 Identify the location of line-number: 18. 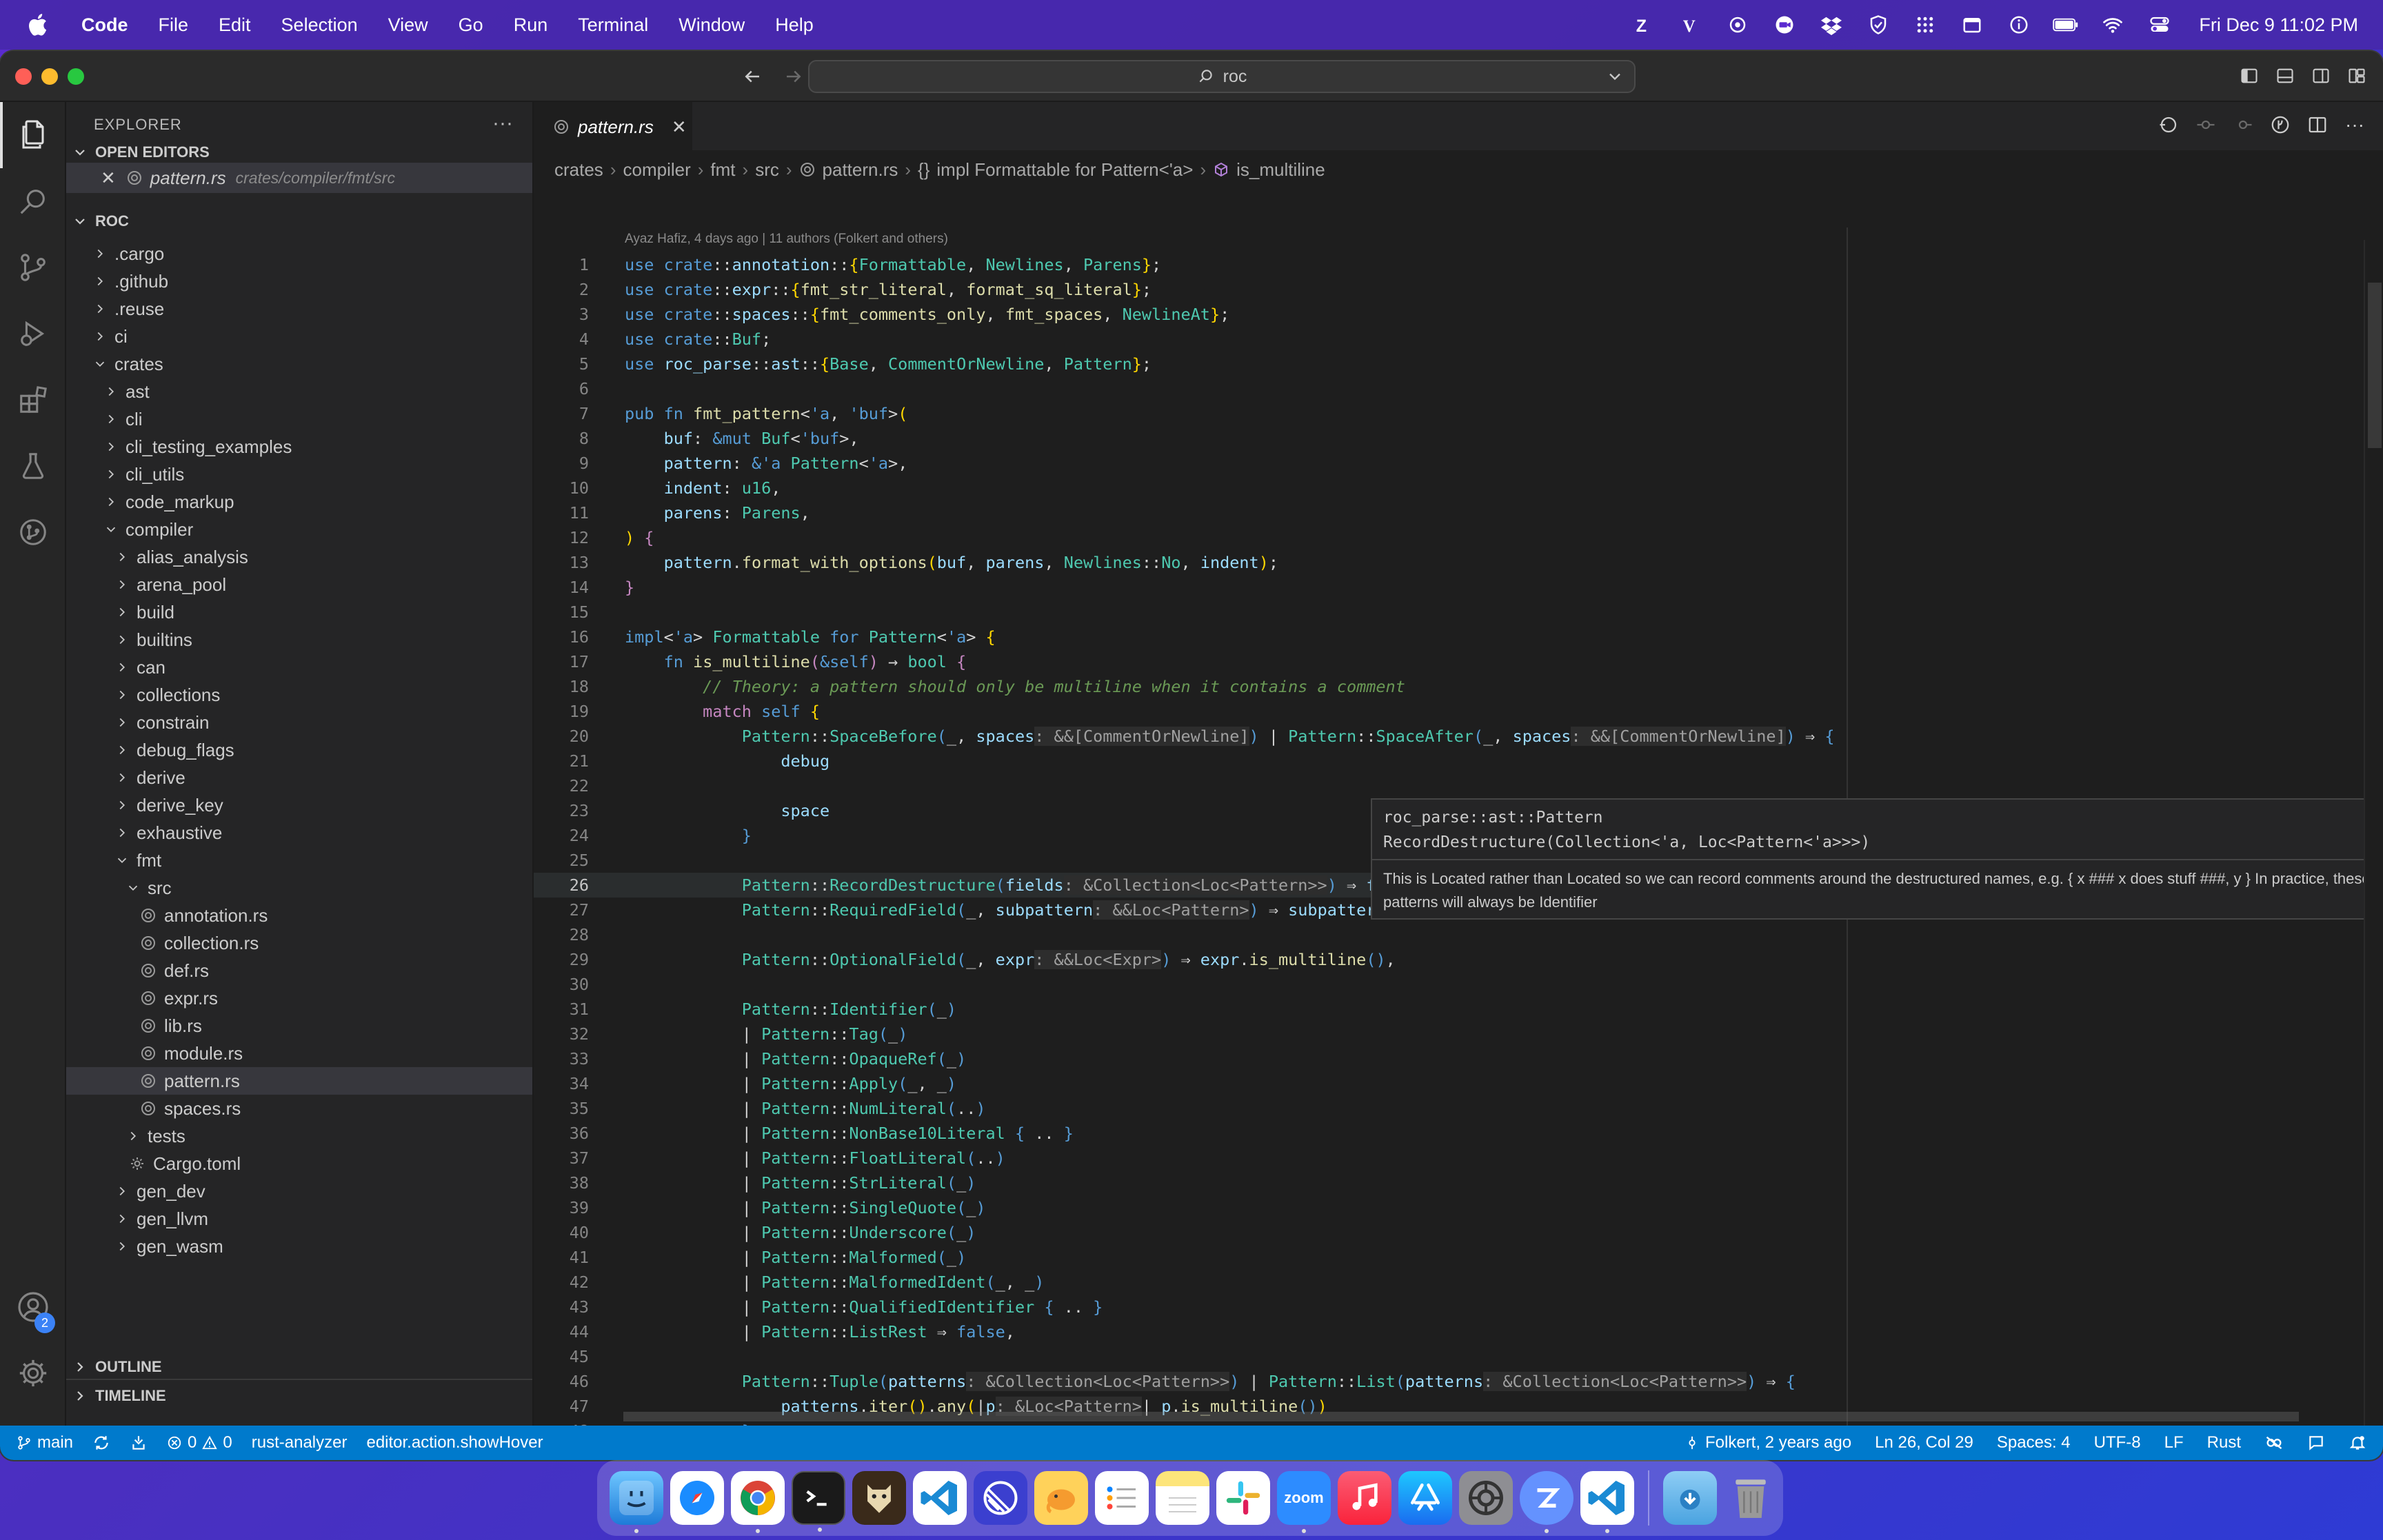
(561, 687).